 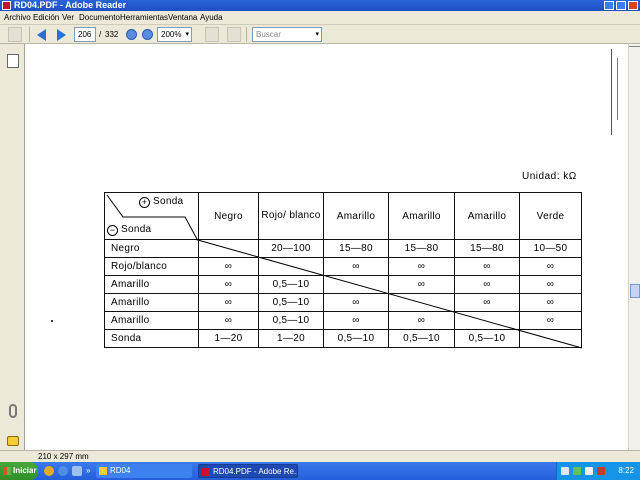 I want to click on menu-edicion: Edición, so click(x=46, y=18).